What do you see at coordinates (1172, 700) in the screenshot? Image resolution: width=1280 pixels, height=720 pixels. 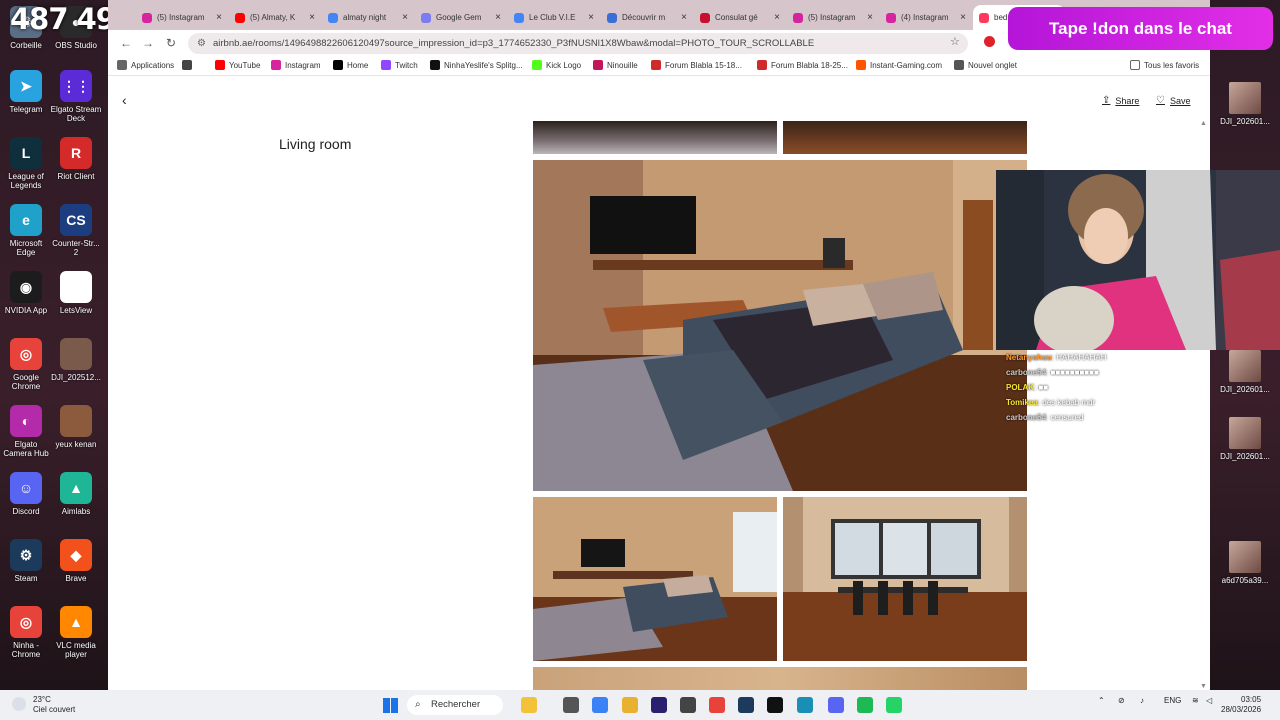 I see `language-indicator: ENG` at bounding box center [1172, 700].